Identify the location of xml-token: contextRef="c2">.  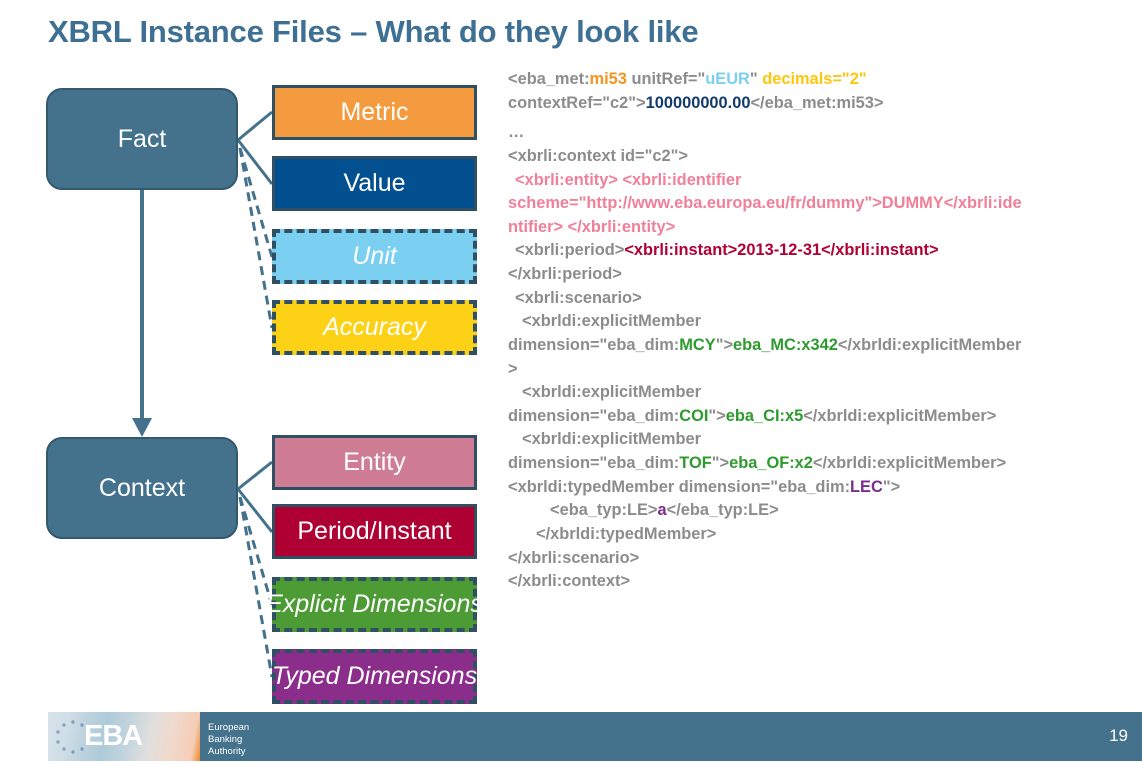
(577, 102).